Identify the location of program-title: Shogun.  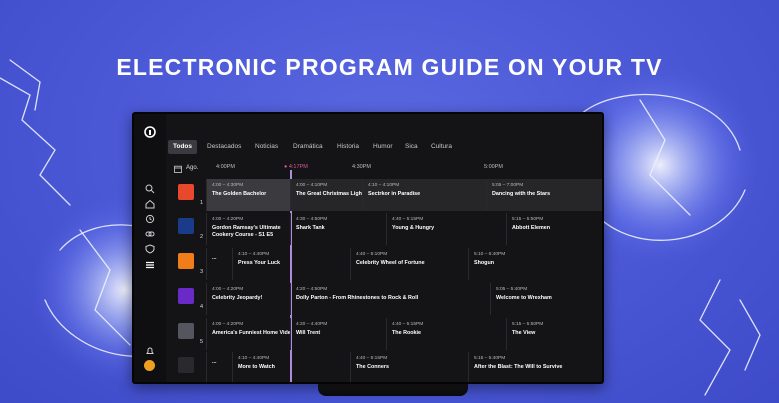
(484, 263).